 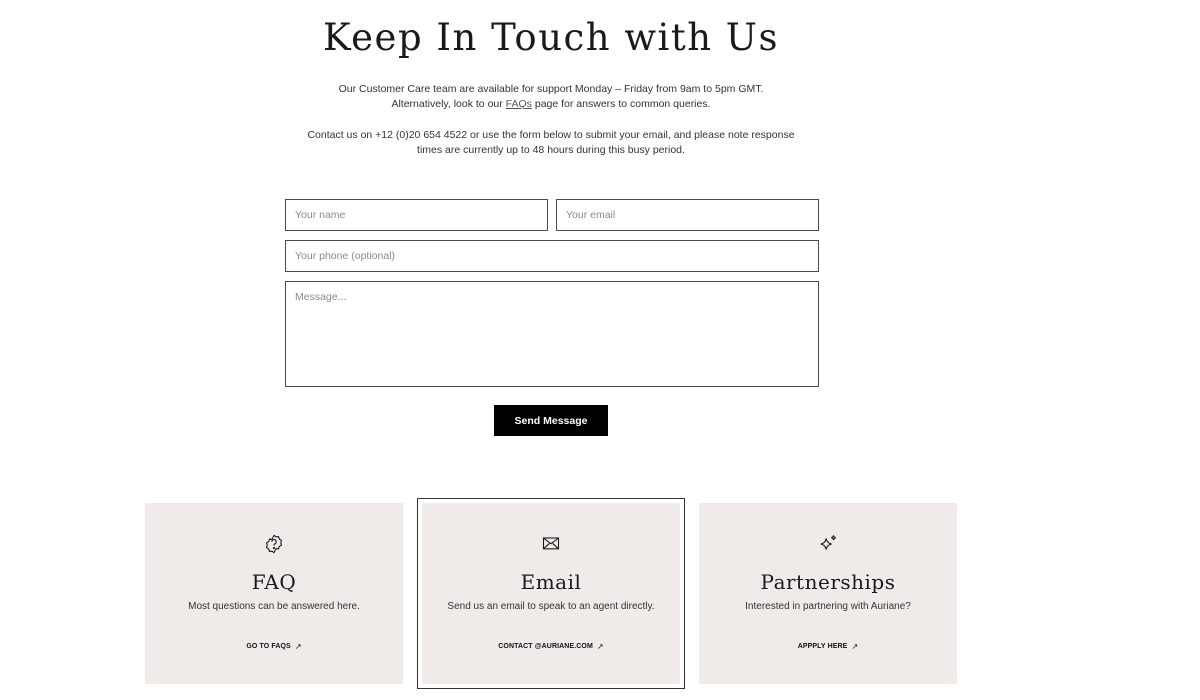 What do you see at coordinates (828, 582) in the screenshot?
I see `partnerships-card-title: Partnerships` at bounding box center [828, 582].